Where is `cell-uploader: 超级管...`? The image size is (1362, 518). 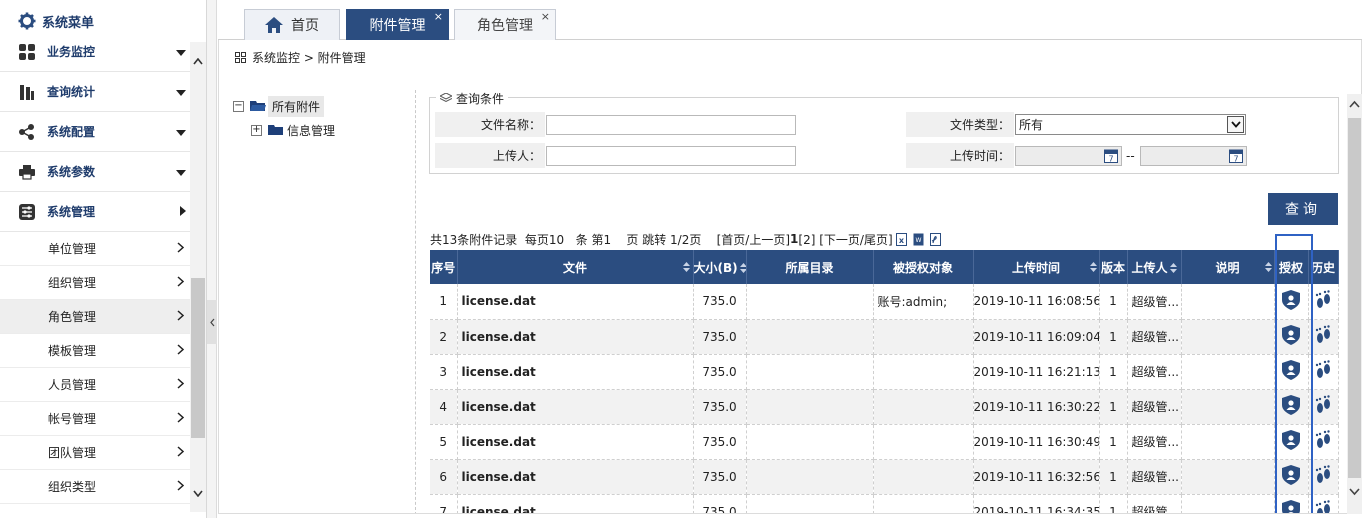 cell-uploader: 超级管... is located at coordinates (1154, 477).